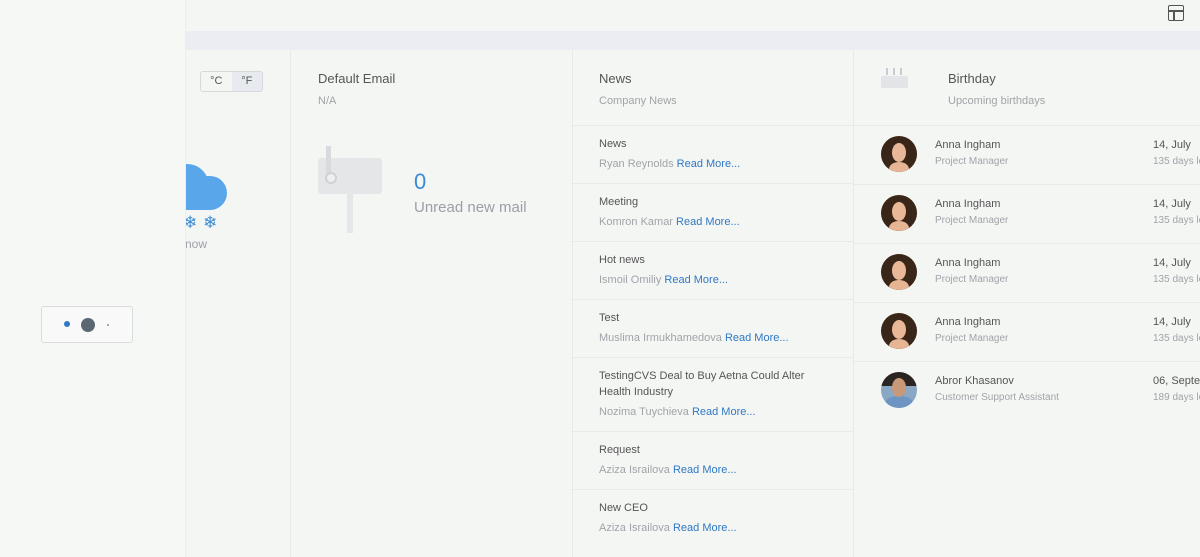 Image resolution: width=1200 pixels, height=557 pixels. What do you see at coordinates (196, 244) in the screenshot?
I see `weather-status: now` at bounding box center [196, 244].